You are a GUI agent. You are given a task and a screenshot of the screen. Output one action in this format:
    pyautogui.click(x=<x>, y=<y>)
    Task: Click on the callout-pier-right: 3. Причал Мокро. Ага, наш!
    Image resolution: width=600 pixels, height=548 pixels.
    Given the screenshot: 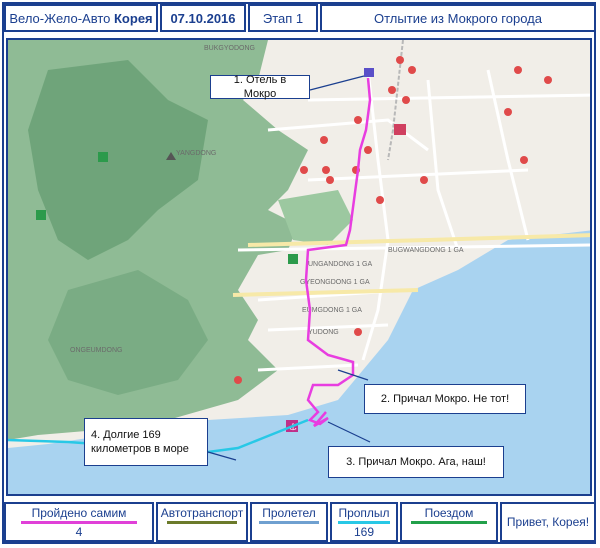 What is the action you would take?
    pyautogui.click(x=416, y=462)
    